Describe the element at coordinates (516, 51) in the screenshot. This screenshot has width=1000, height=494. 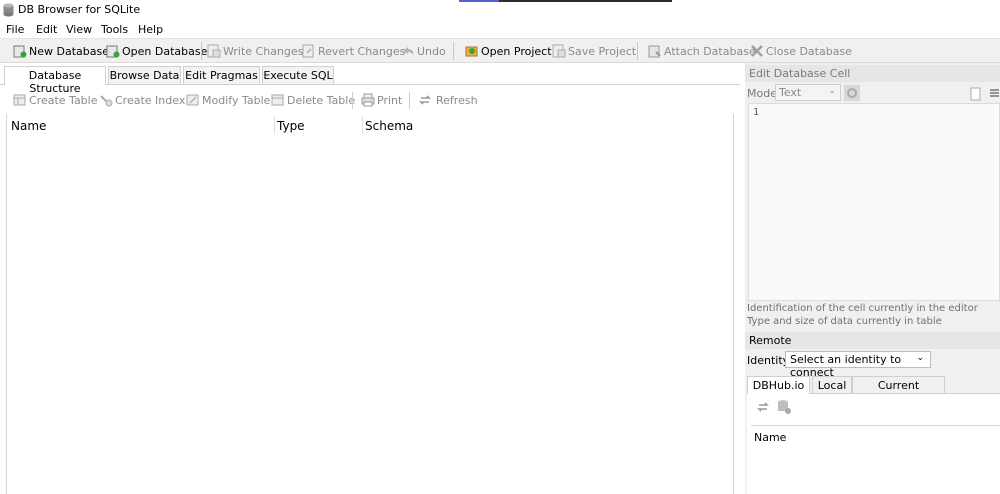
I see `open-project-label: Open Project` at that location.